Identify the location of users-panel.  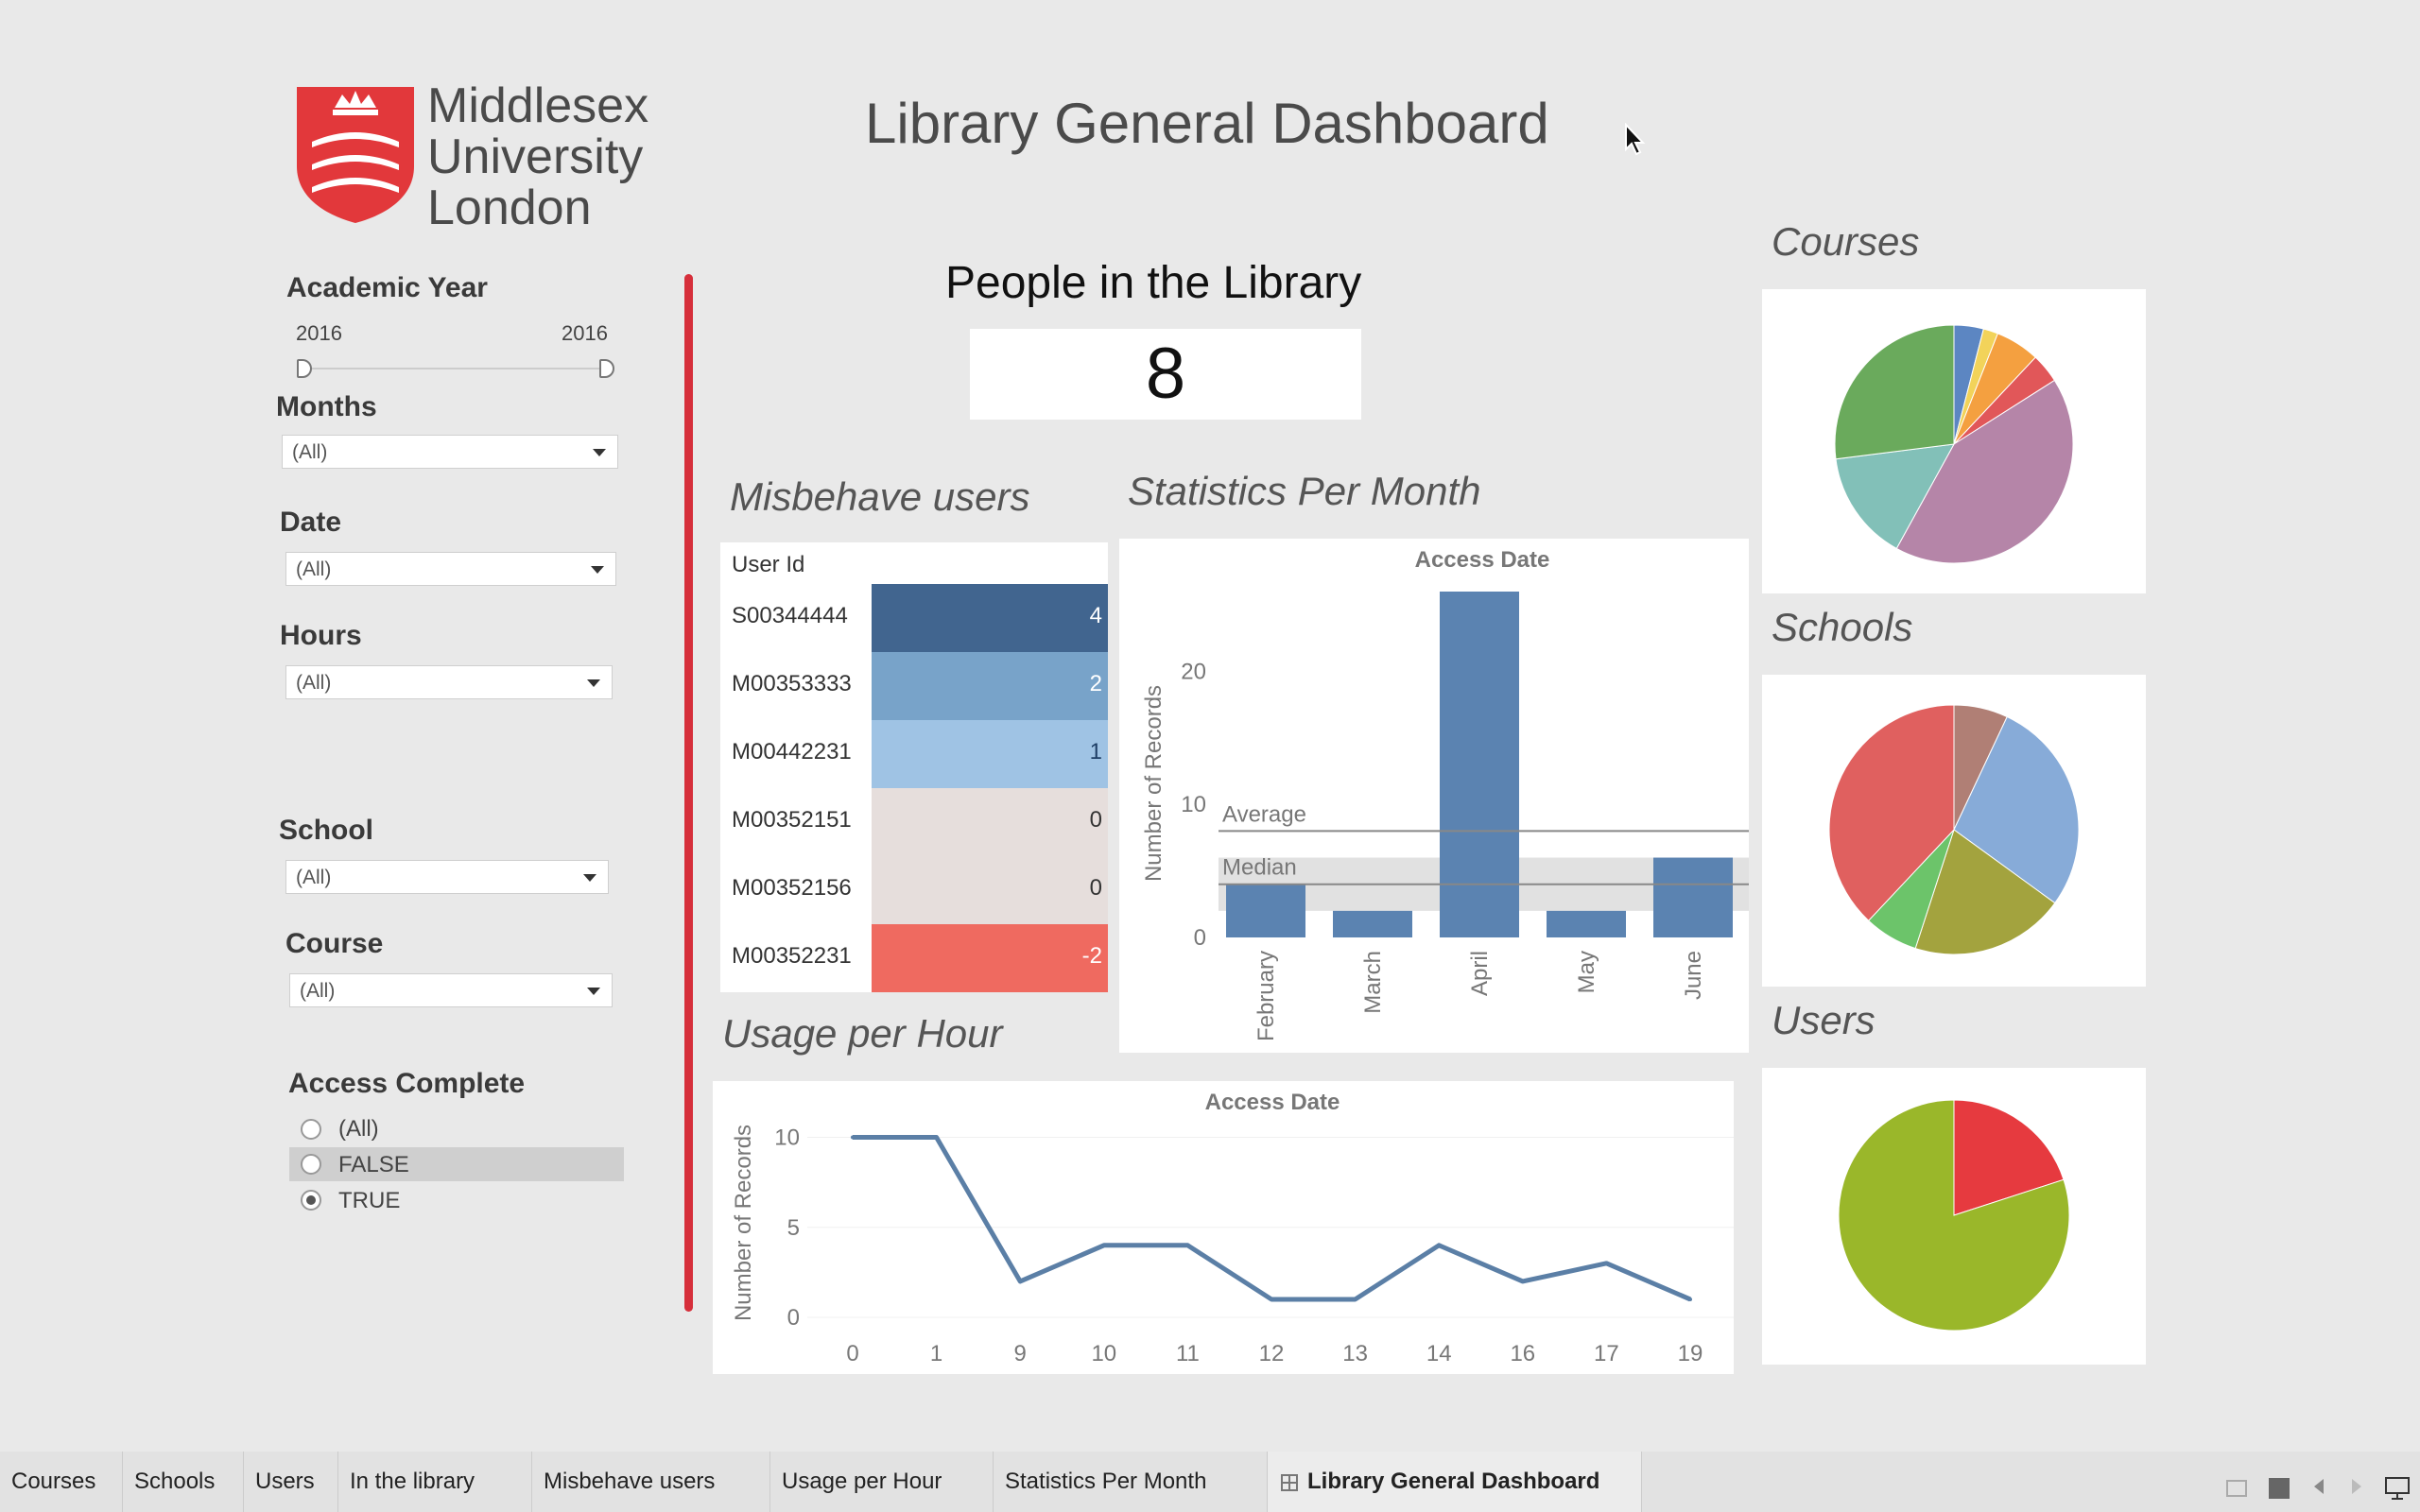
(1954, 1216).